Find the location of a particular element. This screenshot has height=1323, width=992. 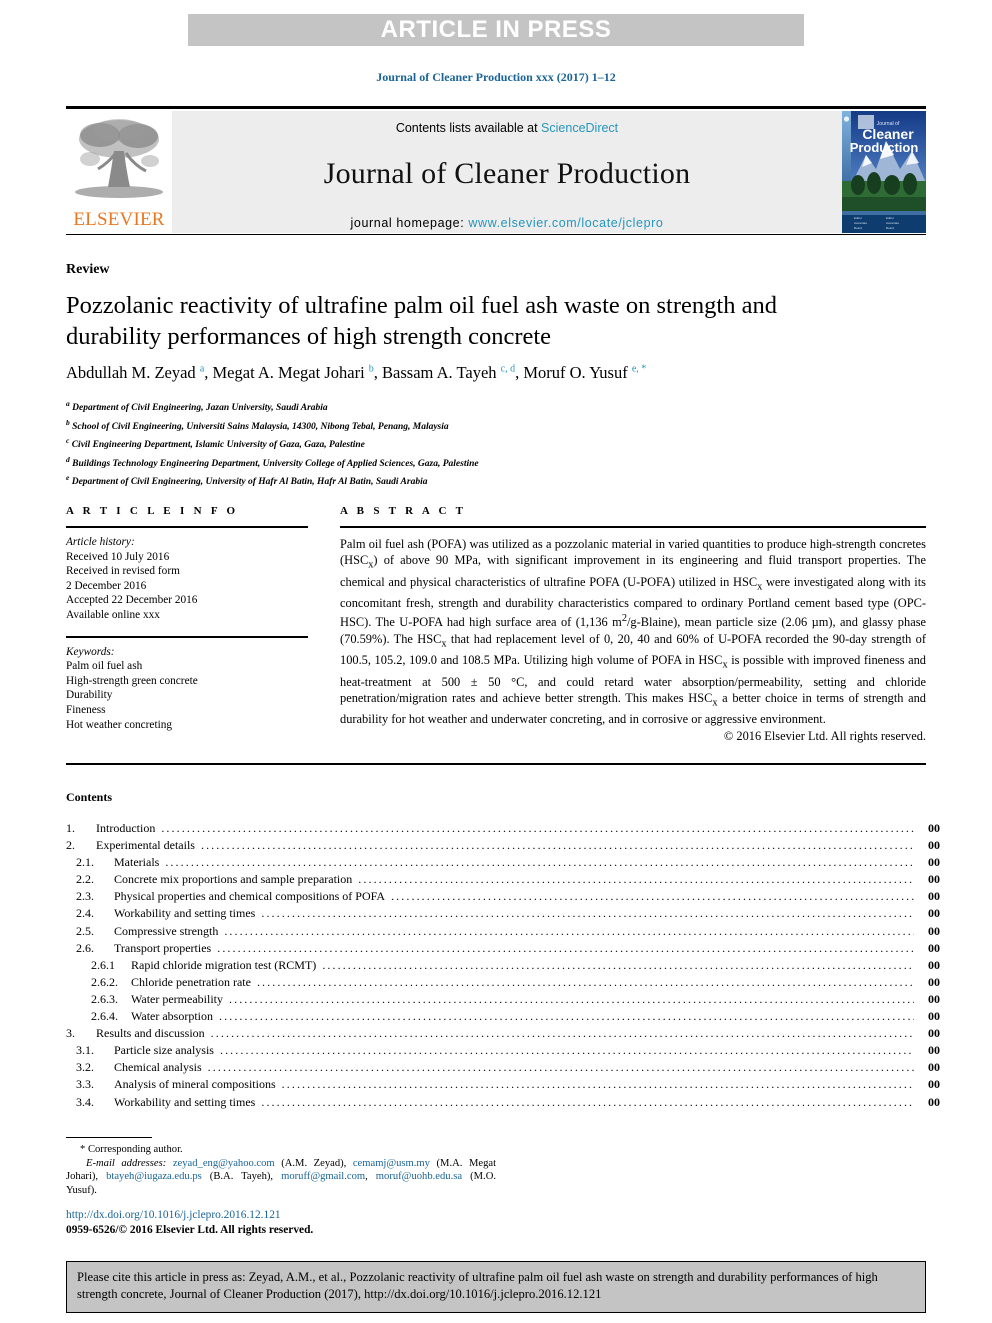

abstract-bottom-rule is located at coordinates (496, 764).